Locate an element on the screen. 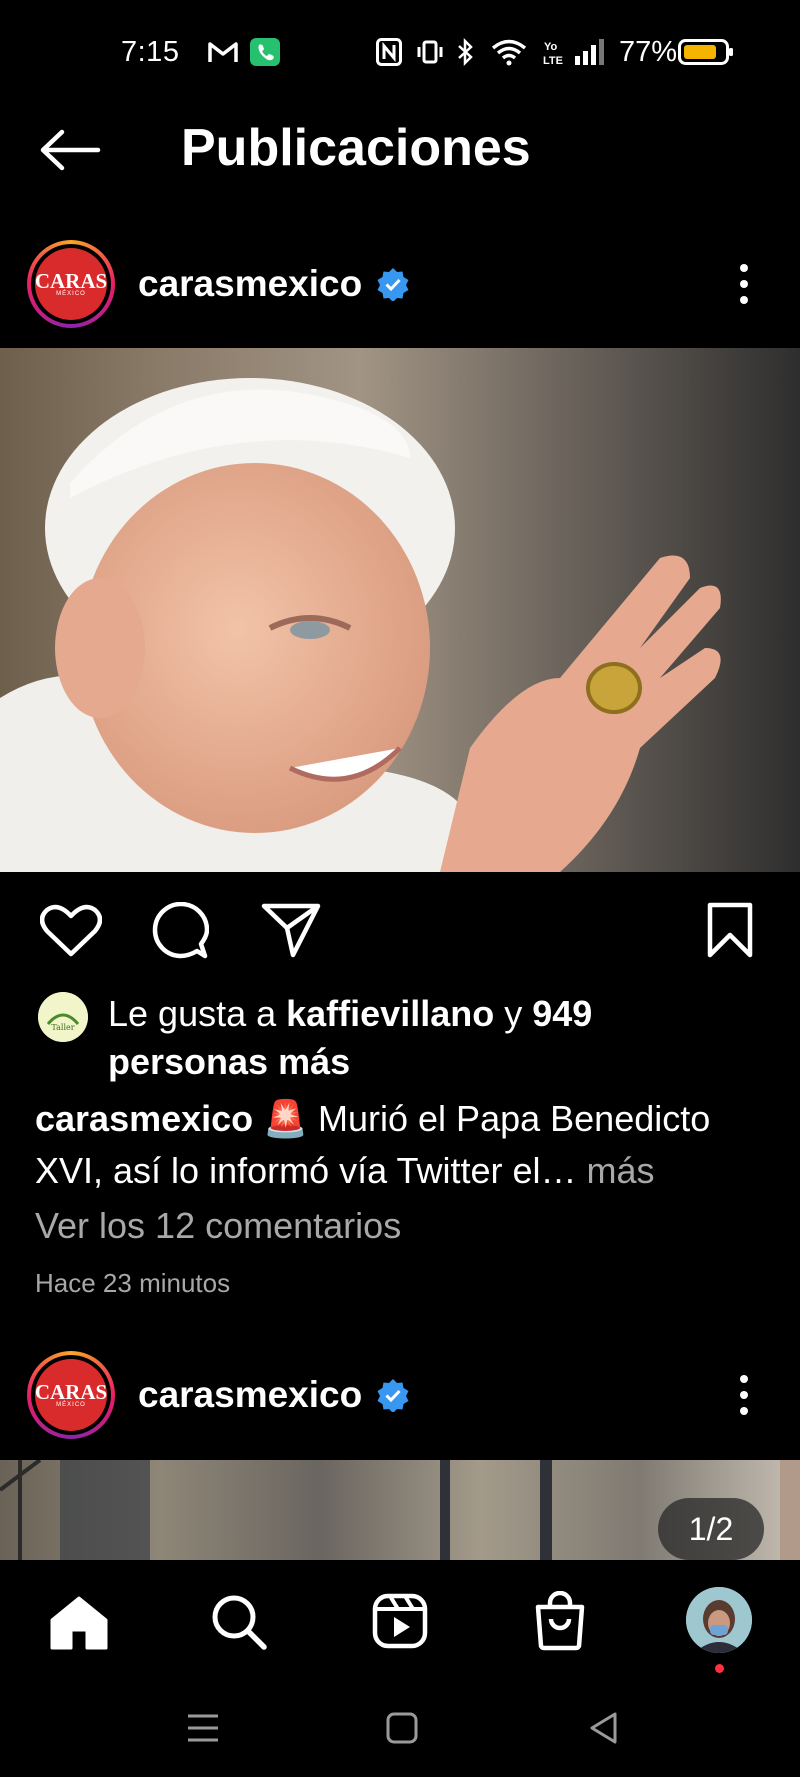 The image size is (800, 1777). reels-icon is located at coordinates (400, 1621).